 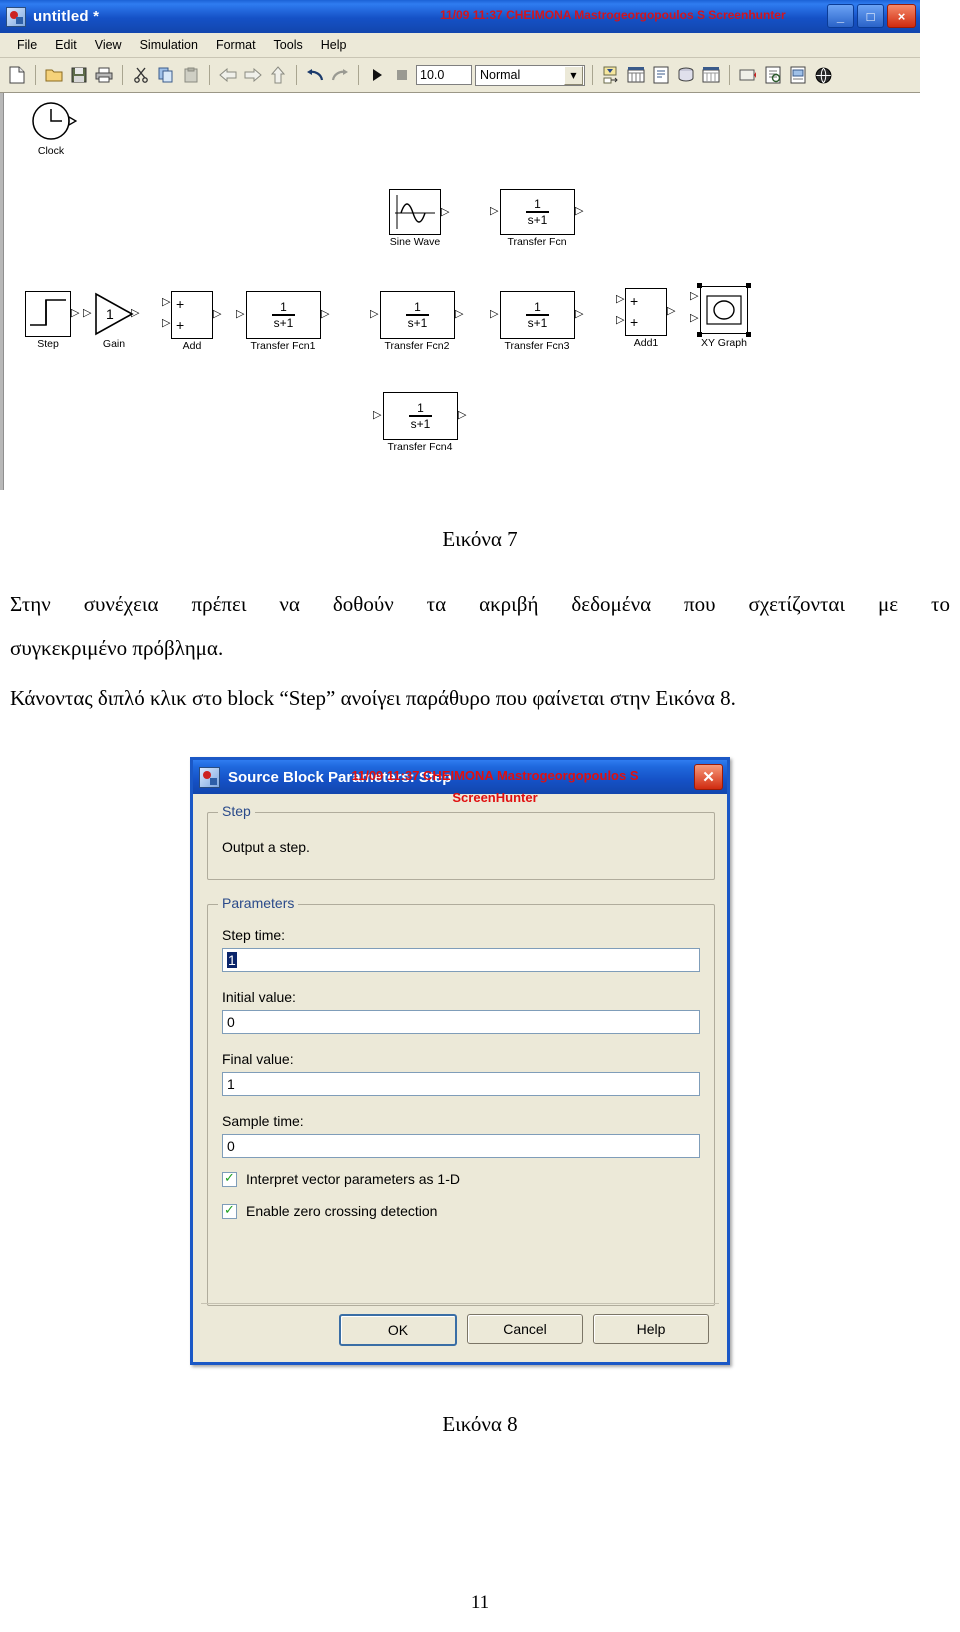 I want to click on step-box, so click(x=48, y=314).